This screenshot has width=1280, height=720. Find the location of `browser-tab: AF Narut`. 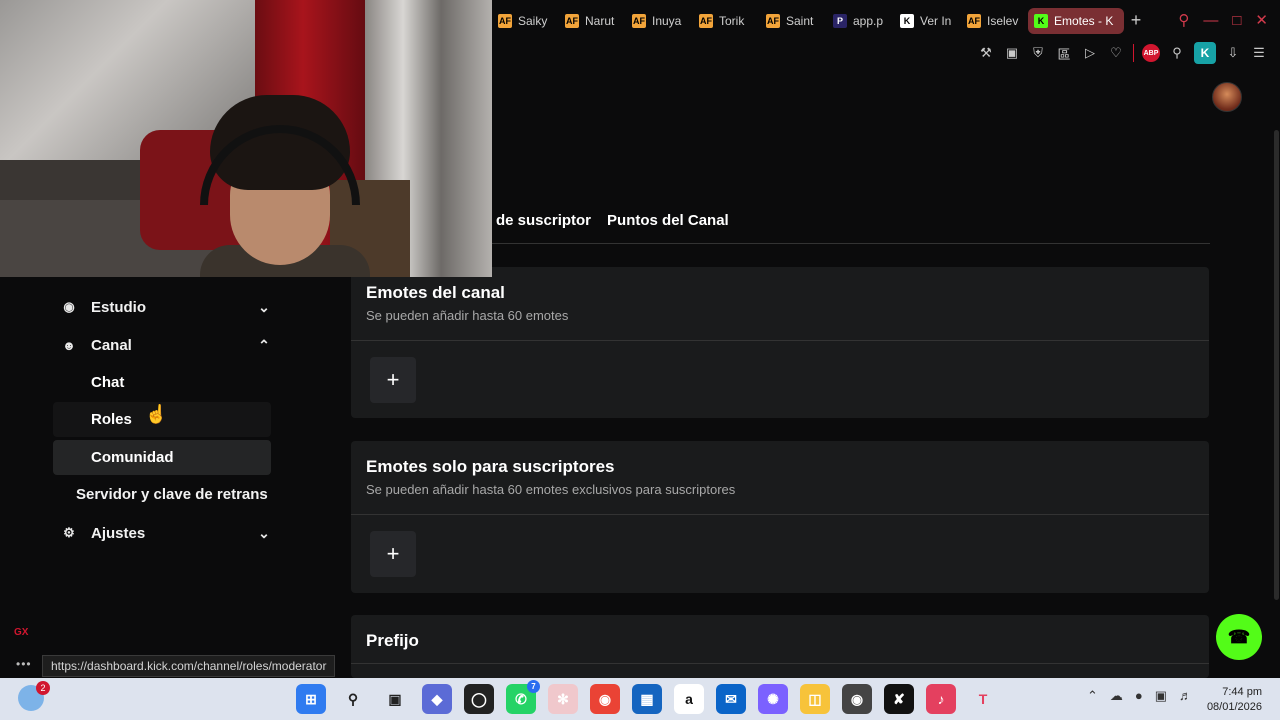

browser-tab: AF Narut is located at coordinates (592, 21).